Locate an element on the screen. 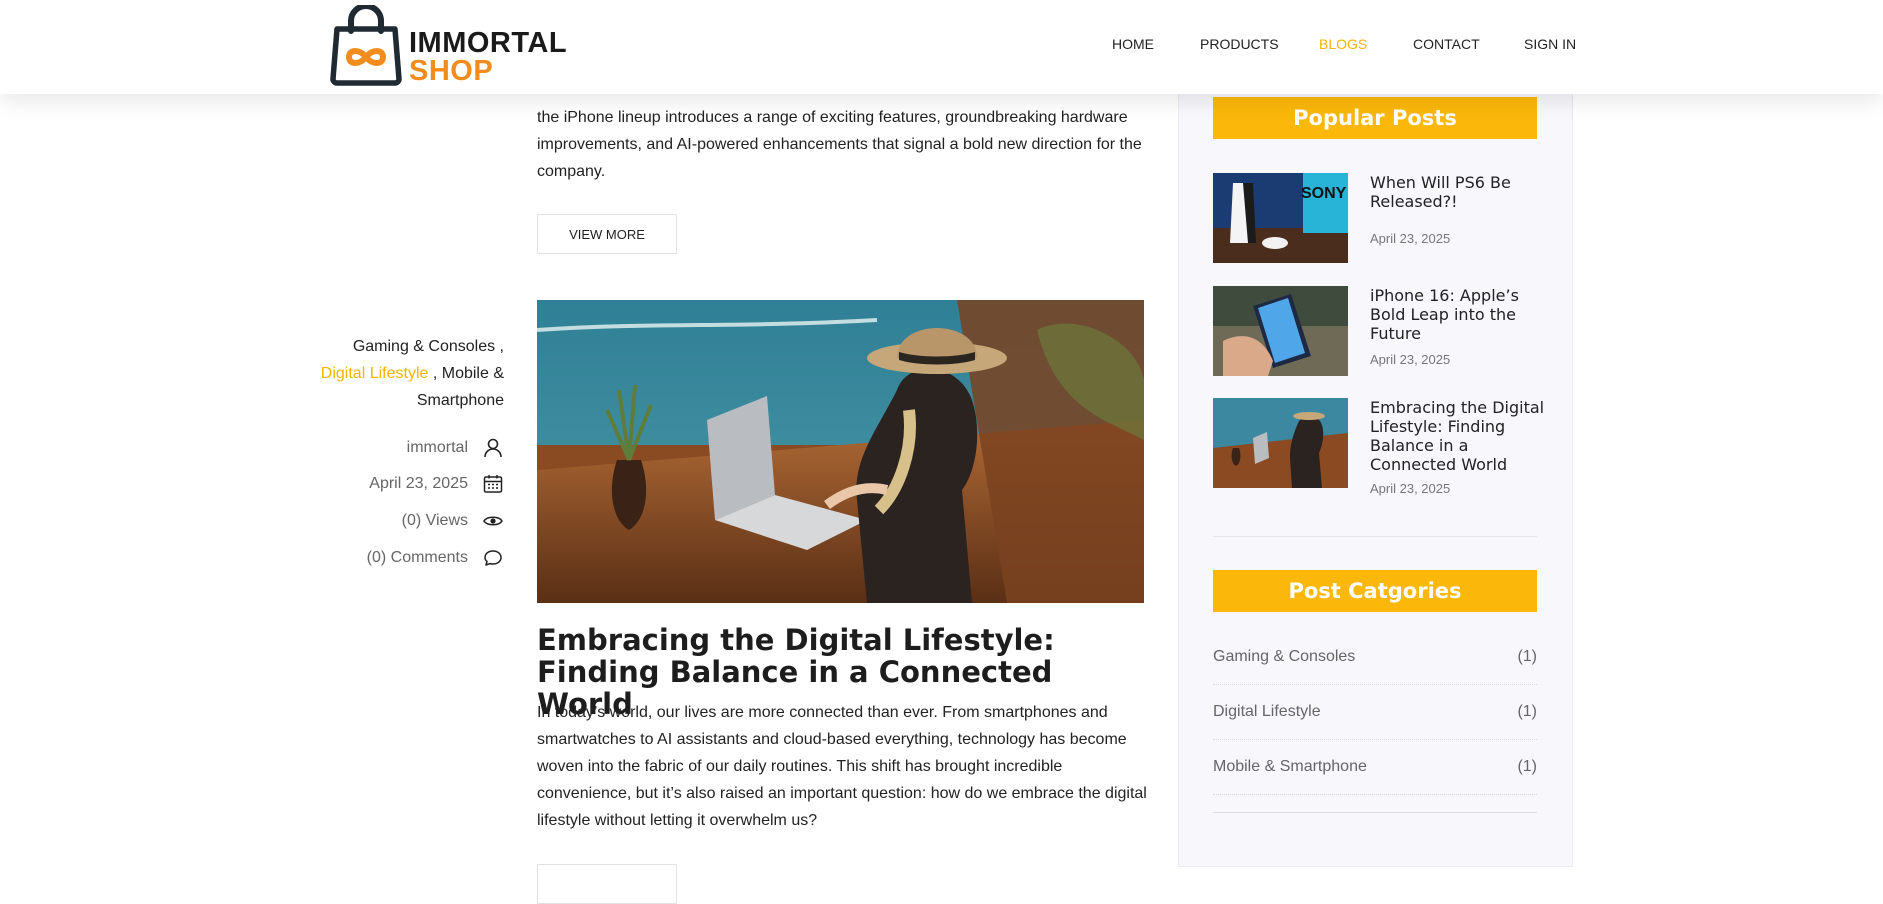  popular-post-thumbnail: SONY is located at coordinates (1280, 218).